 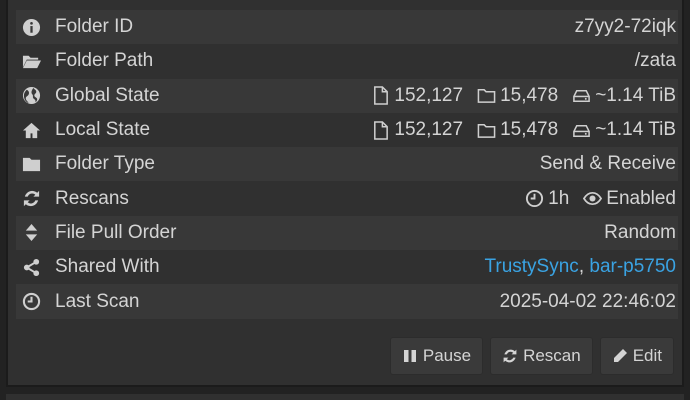 What do you see at coordinates (103, 130) in the screenshot?
I see `local-state-label: Local State` at bounding box center [103, 130].